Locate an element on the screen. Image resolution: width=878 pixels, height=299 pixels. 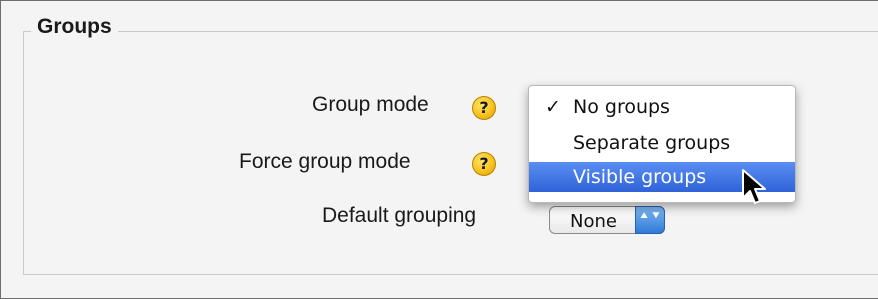
mouse-pointer-icon is located at coordinates (754, 186).